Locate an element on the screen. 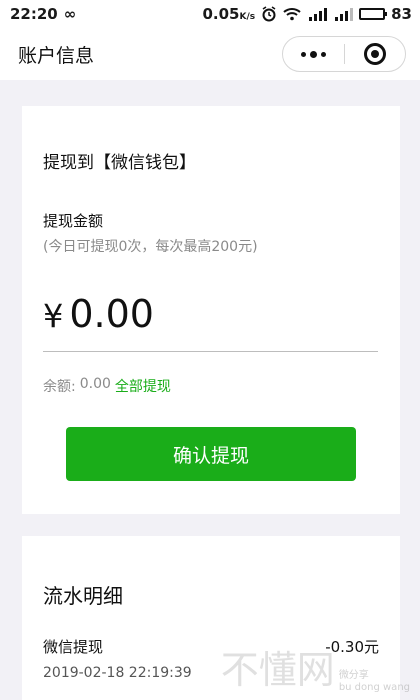 The height and width of the screenshot is (700, 420). signal-3g-icon is located at coordinates (343, 14).